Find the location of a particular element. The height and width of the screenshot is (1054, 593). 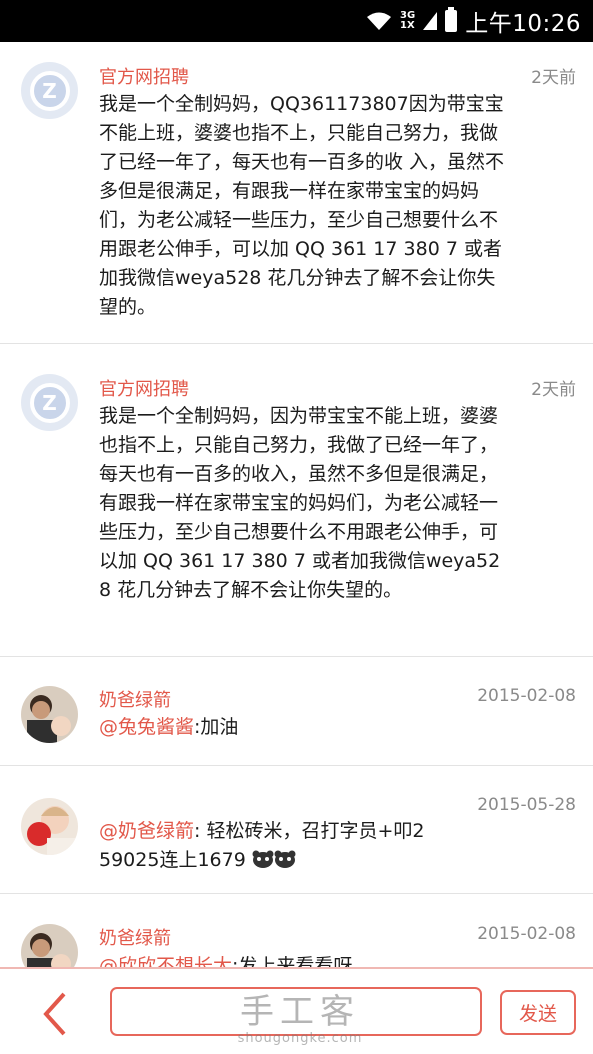

reply-input is located at coordinates (296, 1011).